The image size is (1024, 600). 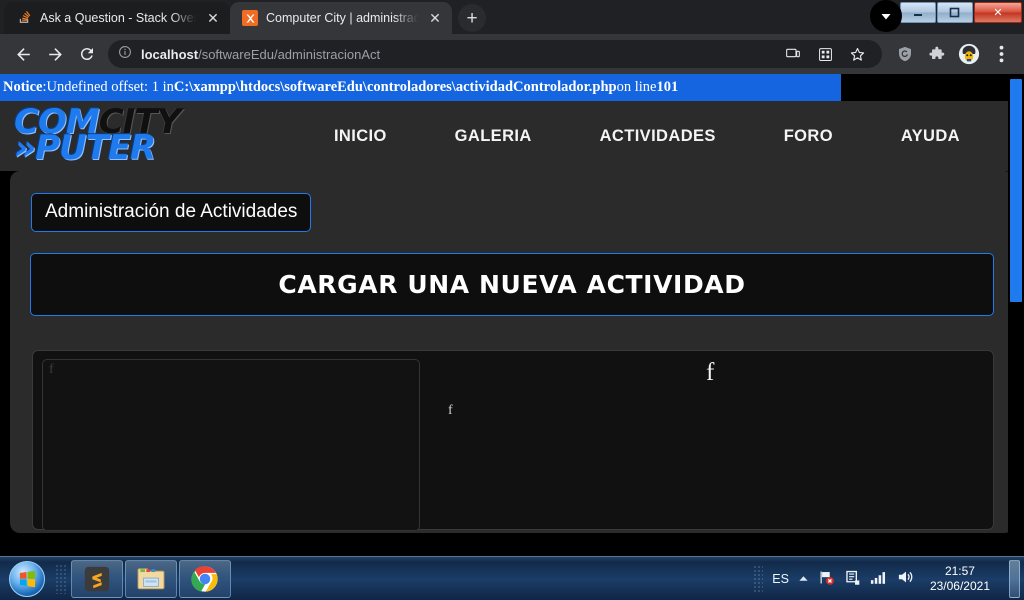 I want to click on maximize-button, so click(x=955, y=12).